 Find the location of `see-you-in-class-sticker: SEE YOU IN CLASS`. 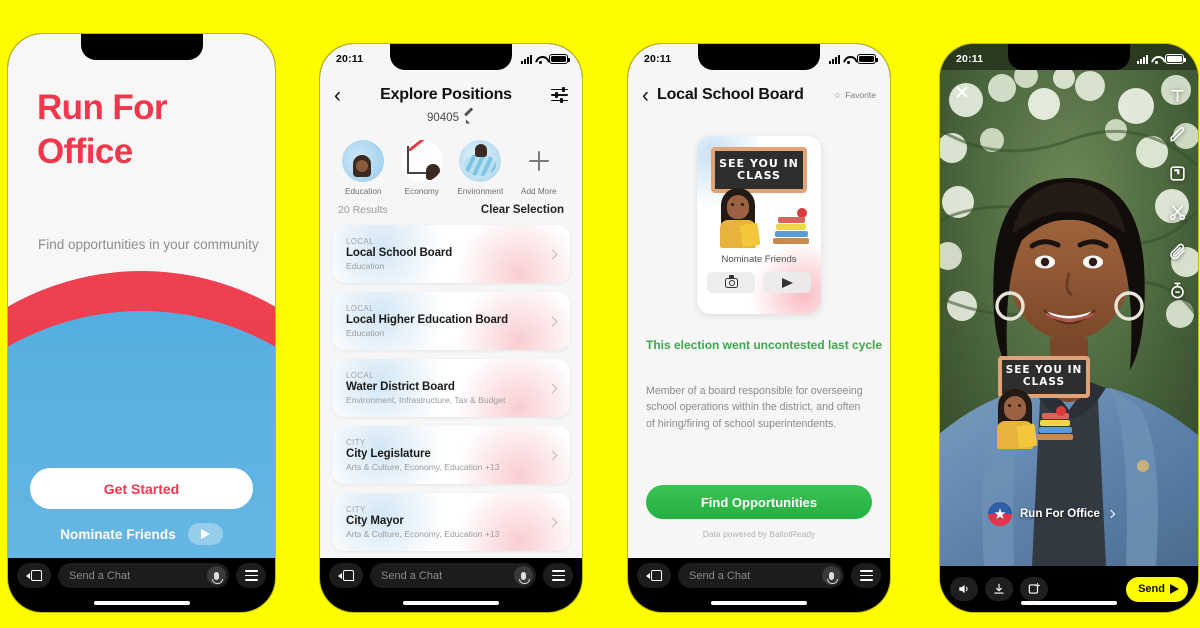

see-you-in-class-sticker: SEE YOU IN CLASS is located at coordinates (1041, 402).